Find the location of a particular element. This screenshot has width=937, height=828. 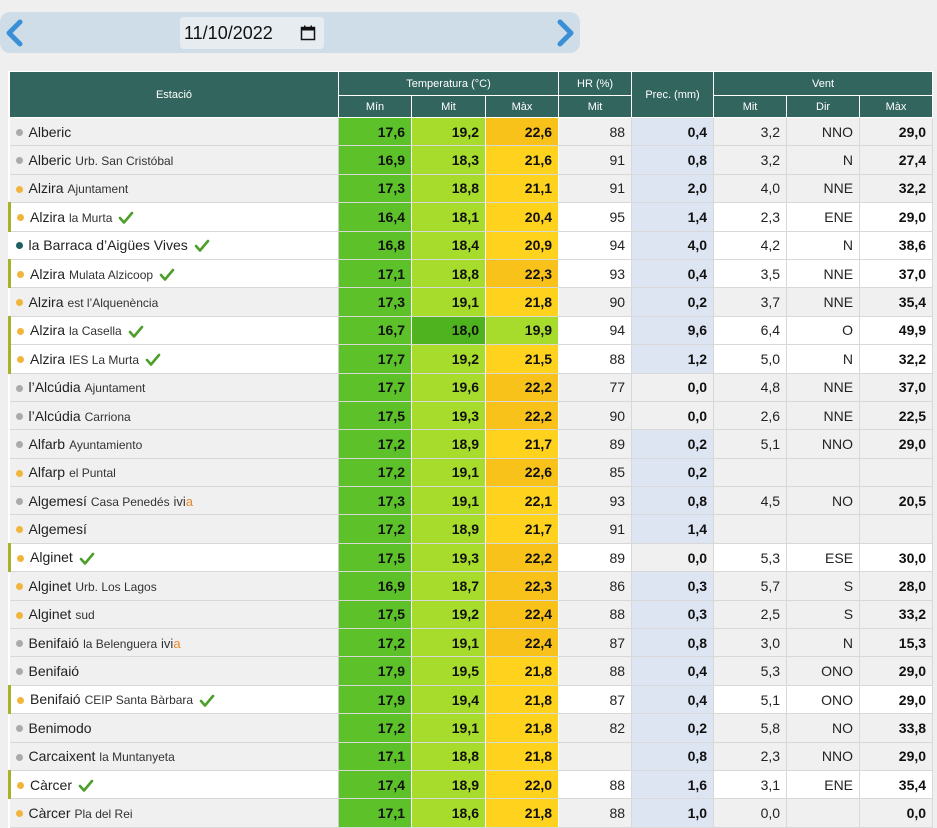

station-name: la Barraca d’Aigües Vives is located at coordinates (108, 245).